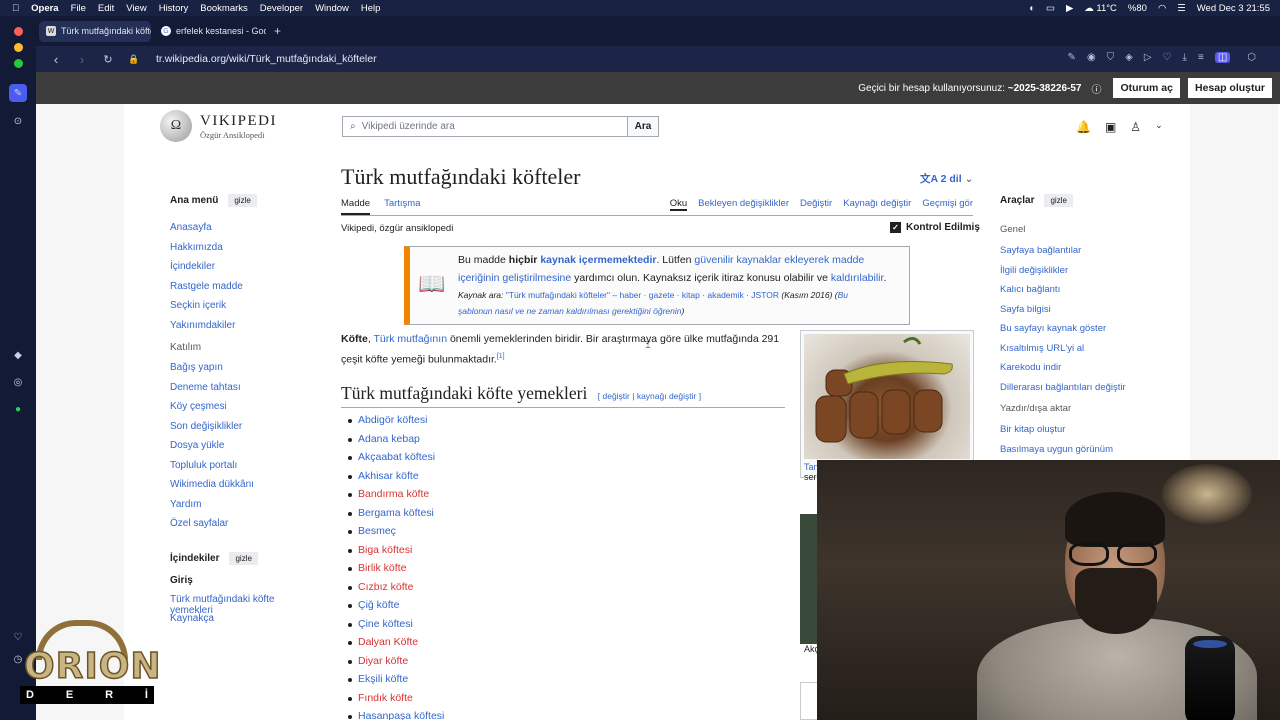 This screenshot has width=1280, height=720. I want to click on list-item: Besmeç, so click(395, 534).